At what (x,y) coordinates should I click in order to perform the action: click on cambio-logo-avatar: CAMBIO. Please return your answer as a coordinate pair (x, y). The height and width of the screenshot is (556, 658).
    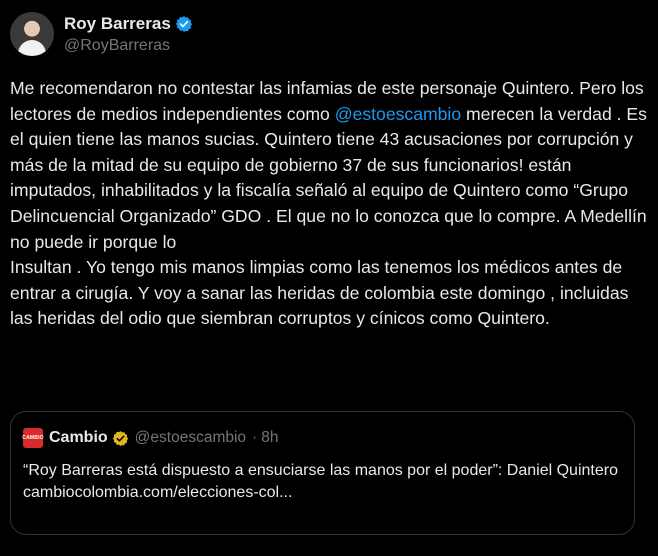
    Looking at the image, I should click on (33, 438).